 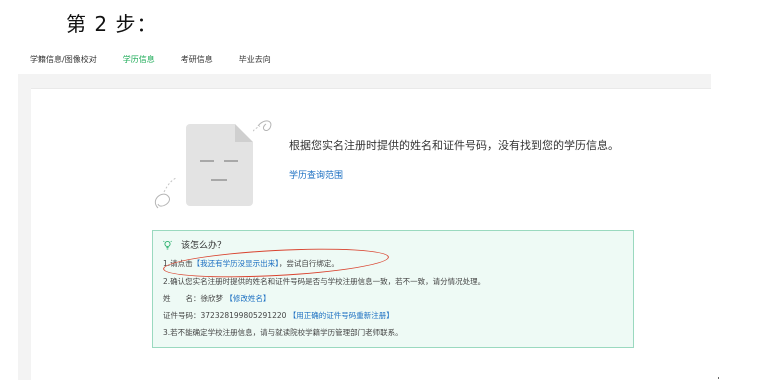 I want to click on tab-education: 学历信息, so click(x=139, y=59).